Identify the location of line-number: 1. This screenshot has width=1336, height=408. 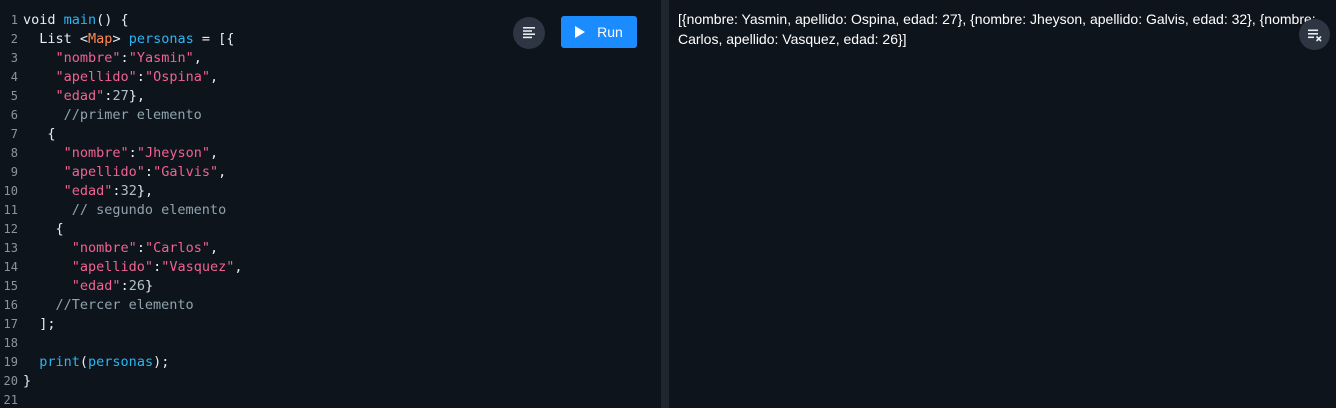
(14, 20).